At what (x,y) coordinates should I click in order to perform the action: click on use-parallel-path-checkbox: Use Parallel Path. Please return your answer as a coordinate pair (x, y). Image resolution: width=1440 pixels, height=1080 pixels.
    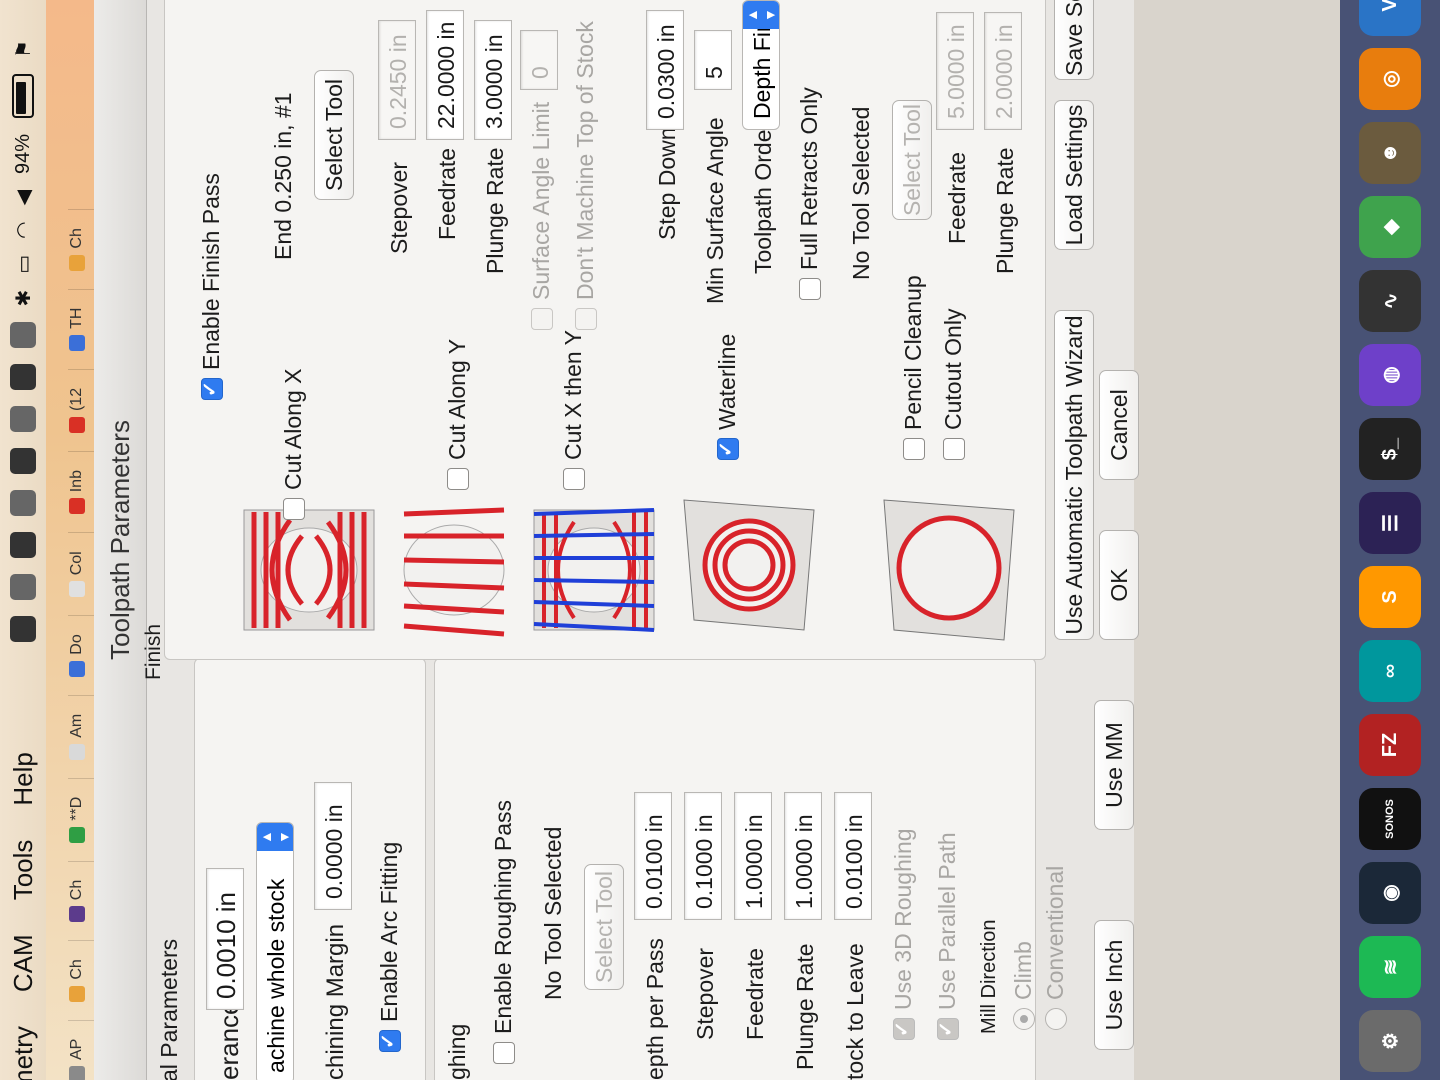
    Looking at the image, I should click on (947, 936).